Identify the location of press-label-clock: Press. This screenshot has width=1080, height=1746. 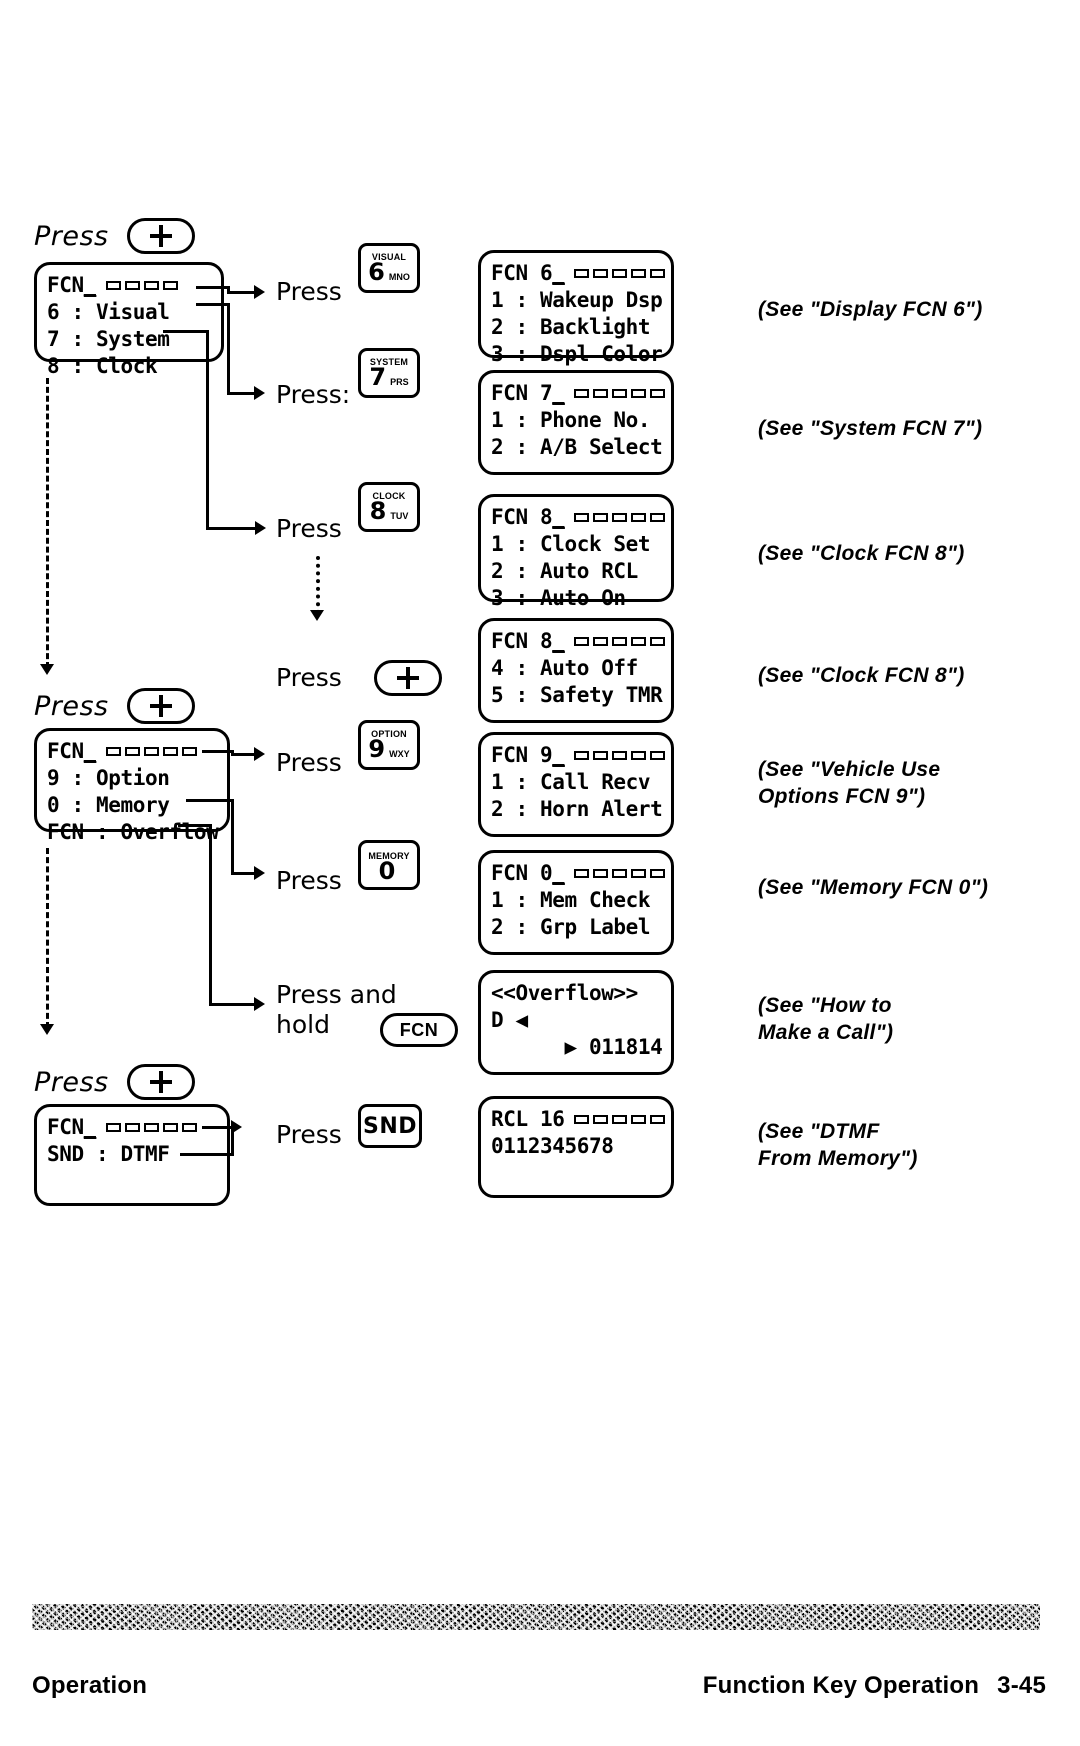
(309, 528).